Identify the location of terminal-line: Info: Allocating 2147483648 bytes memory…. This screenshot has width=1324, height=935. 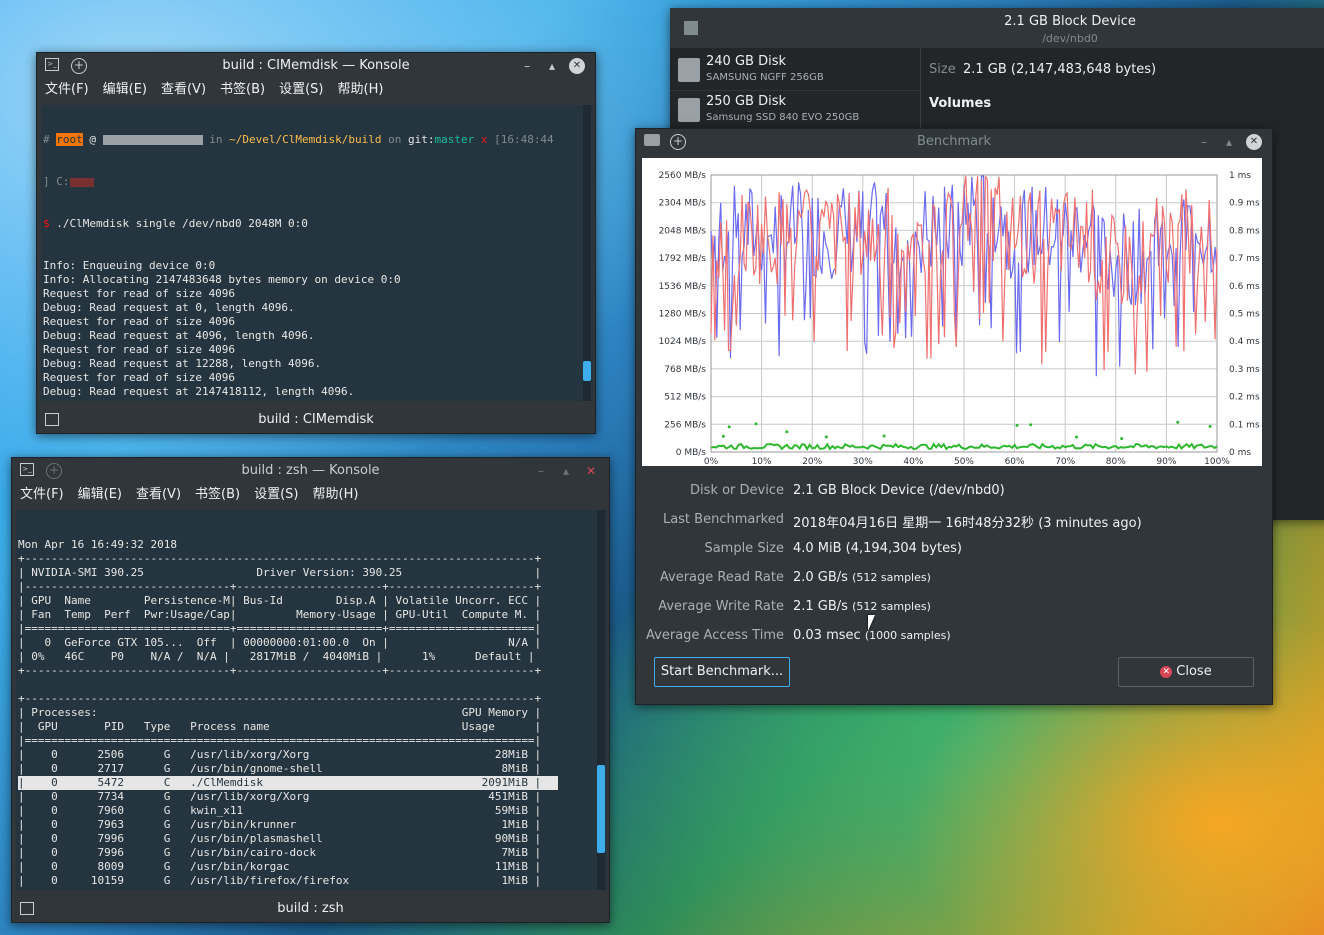
(222, 279).